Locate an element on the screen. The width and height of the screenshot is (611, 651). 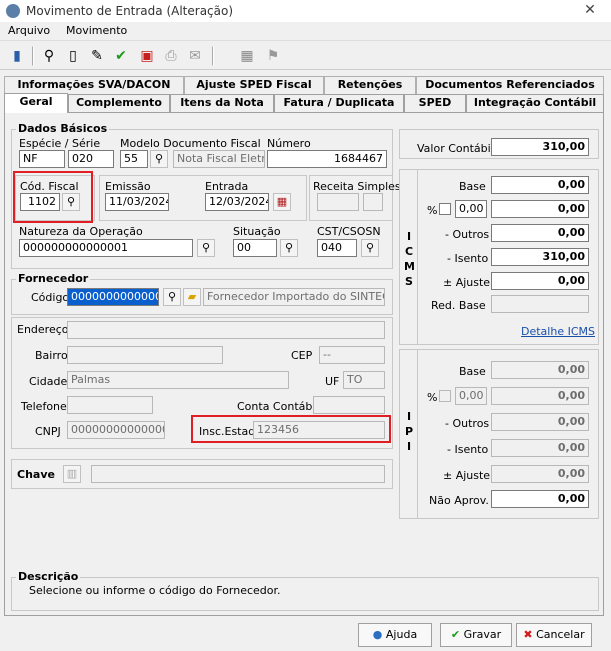
cep-label: CEP is located at coordinates (302, 355).